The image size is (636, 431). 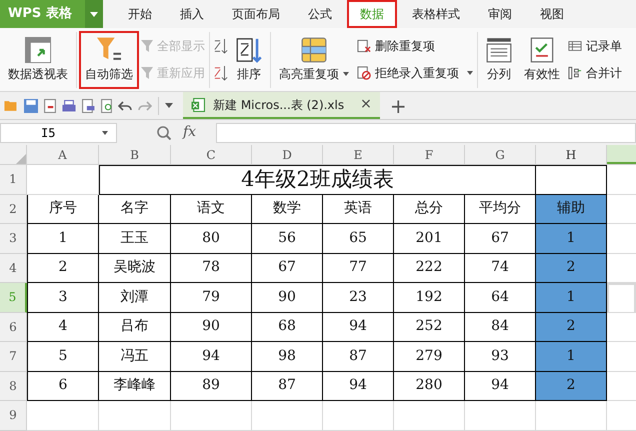 I want to click on ribbon-button: 有效性, so click(x=542, y=59).